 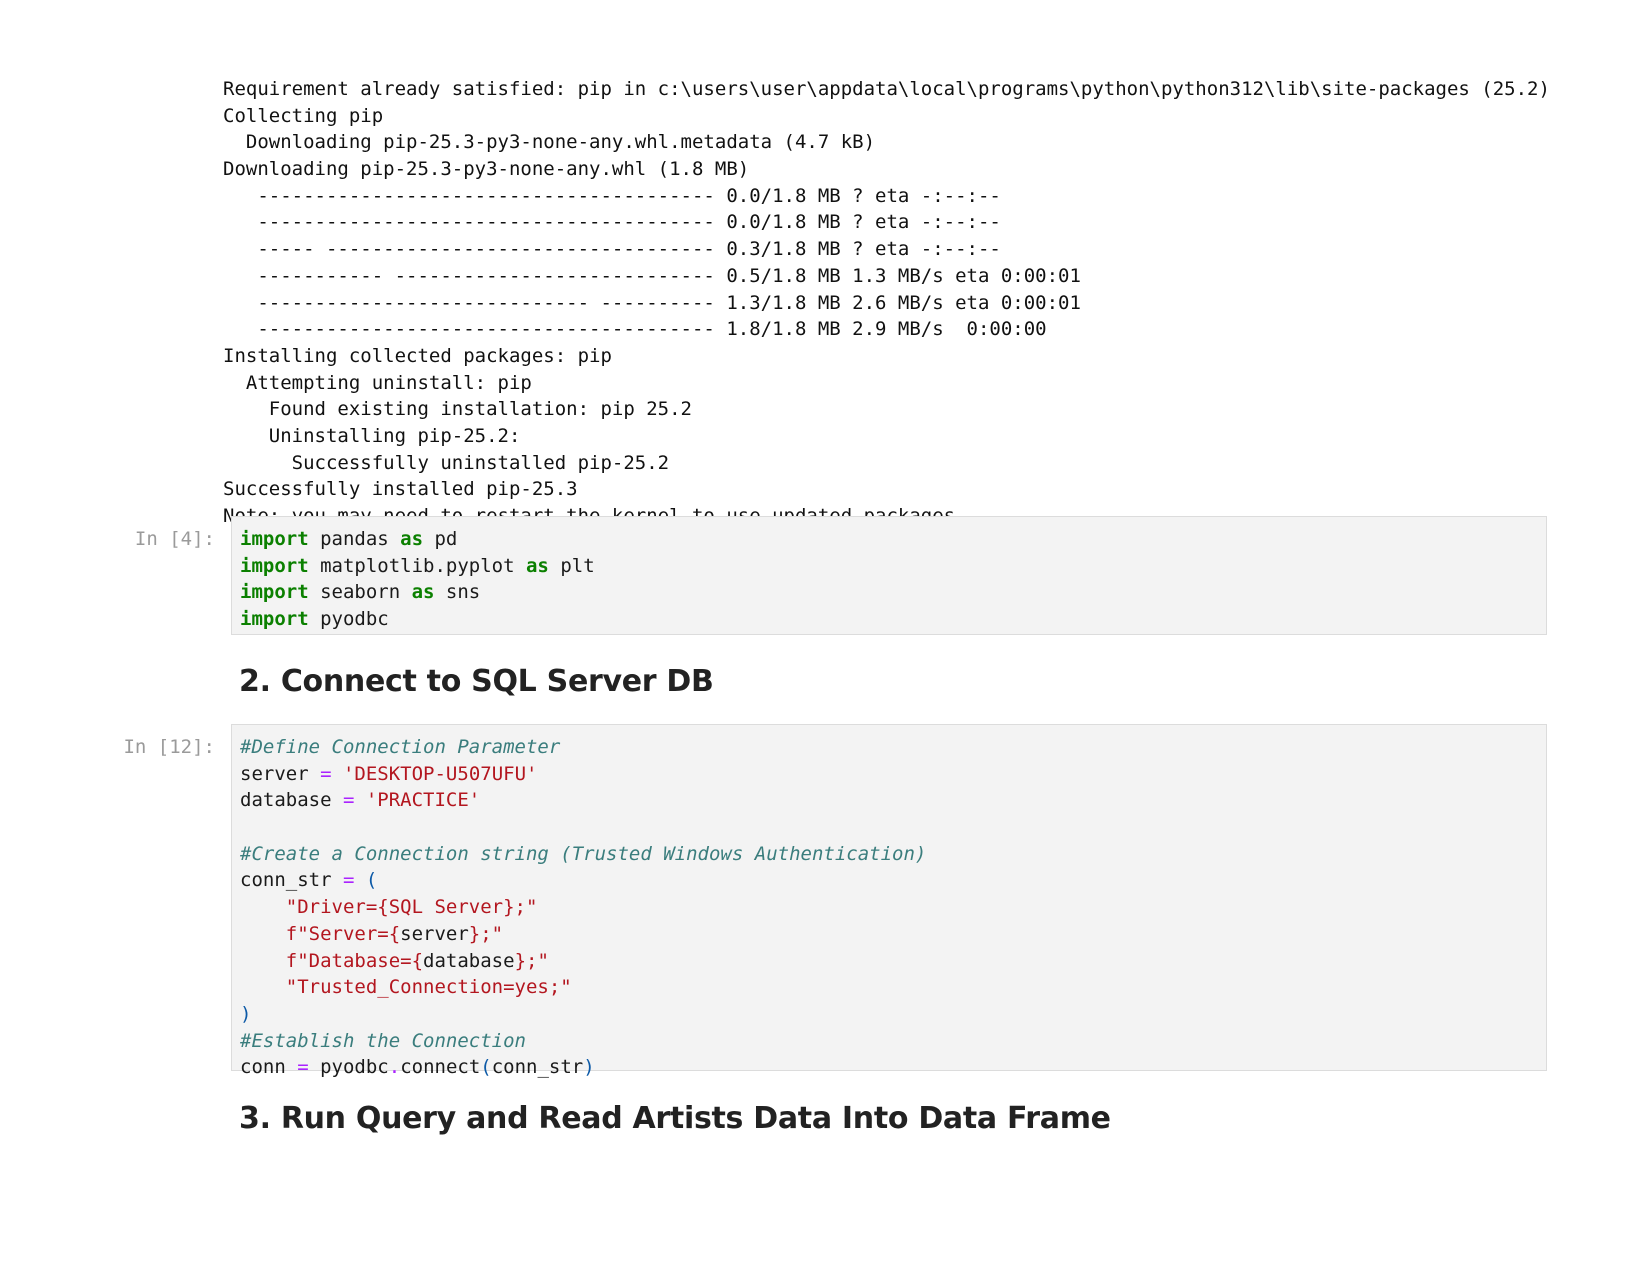 I want to click on code-line: f"Server={server};", so click(x=893, y=934).